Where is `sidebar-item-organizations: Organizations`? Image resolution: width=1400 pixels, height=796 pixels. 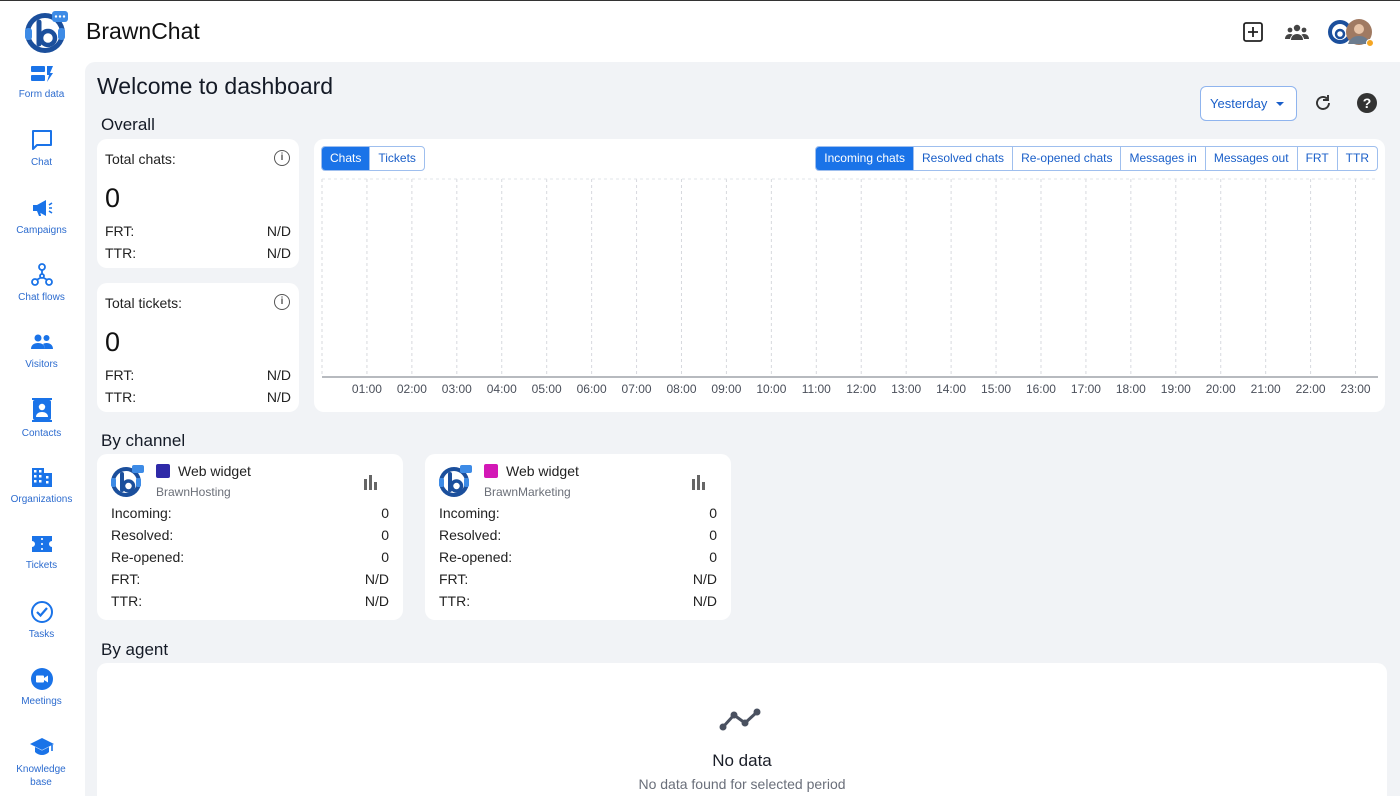
sidebar-item-organizations: Organizations is located at coordinates (41, 485).